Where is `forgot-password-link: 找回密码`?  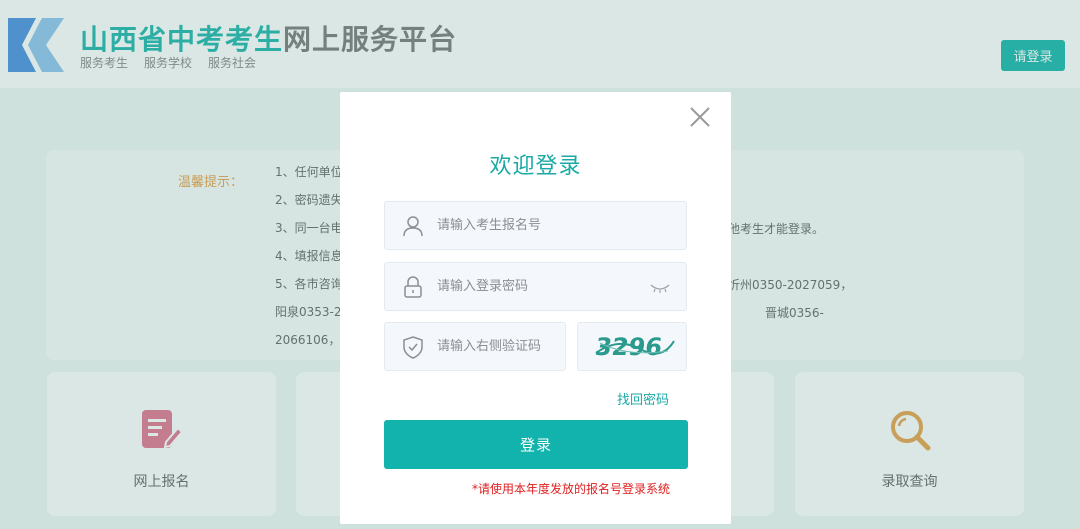
forgot-password-link: 找回密码 is located at coordinates (643, 398).